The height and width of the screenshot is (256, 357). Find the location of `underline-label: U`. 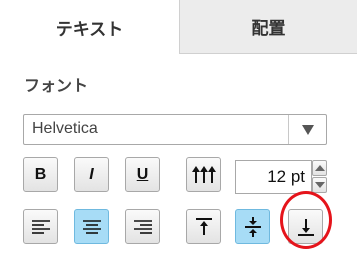

underline-label: U is located at coordinates (142, 174).